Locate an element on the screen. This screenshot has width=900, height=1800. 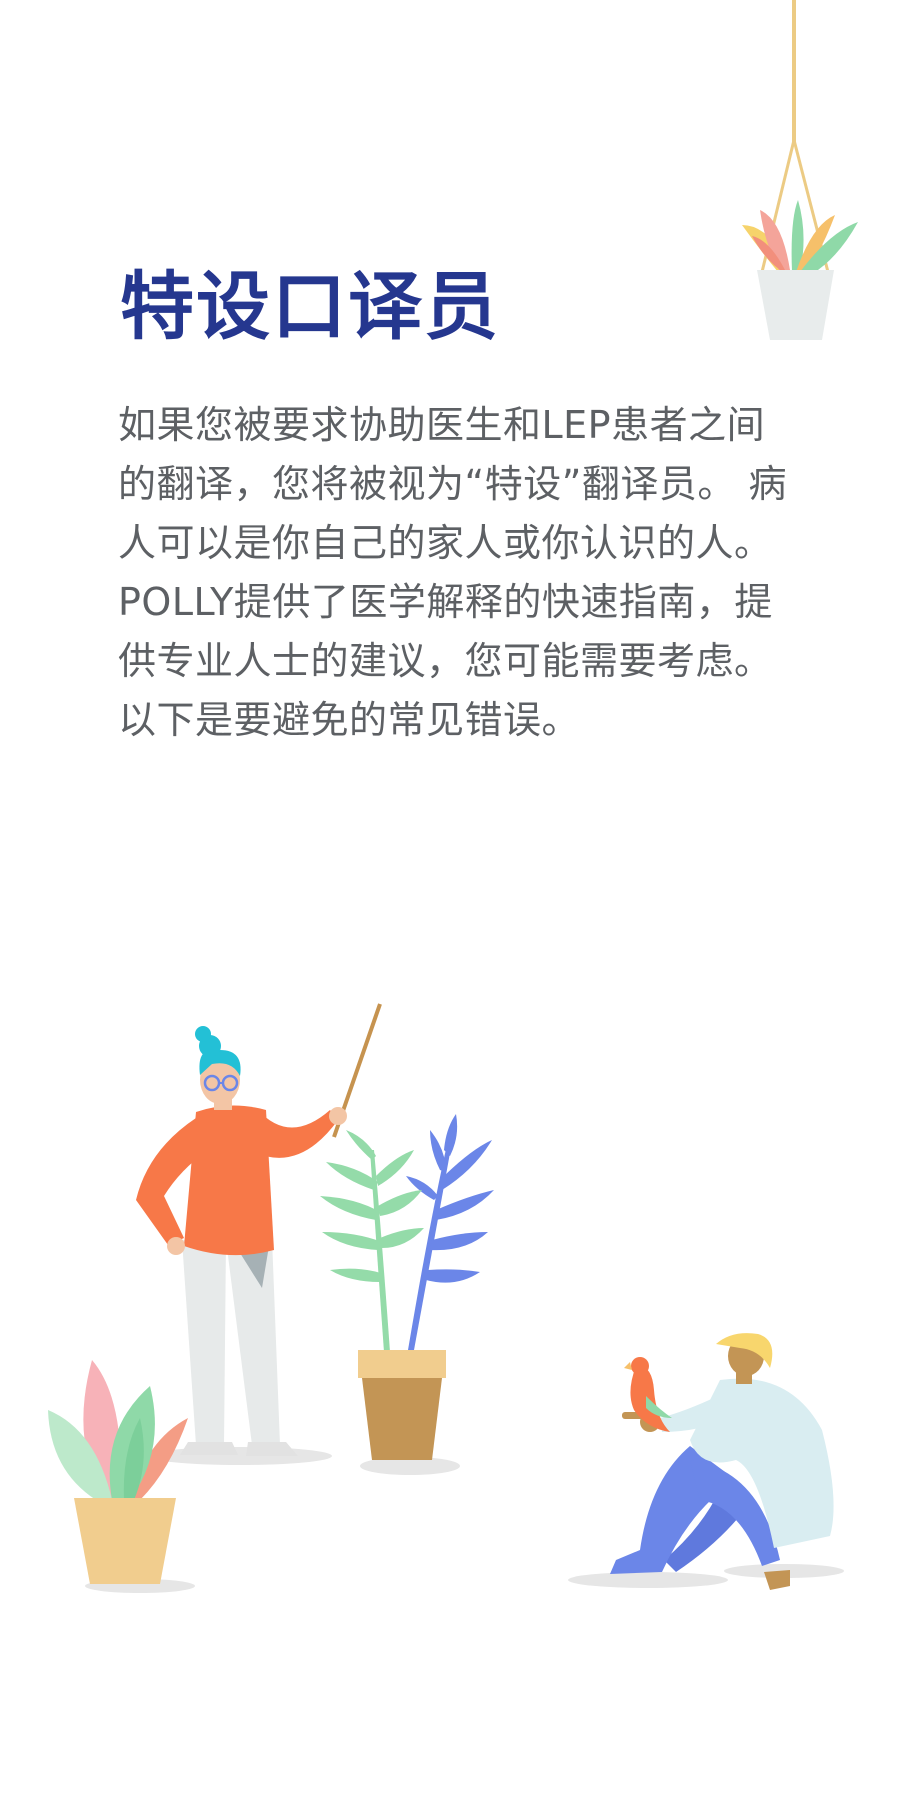
potted-leaf-plant-illustration is located at coordinates (118, 1472).